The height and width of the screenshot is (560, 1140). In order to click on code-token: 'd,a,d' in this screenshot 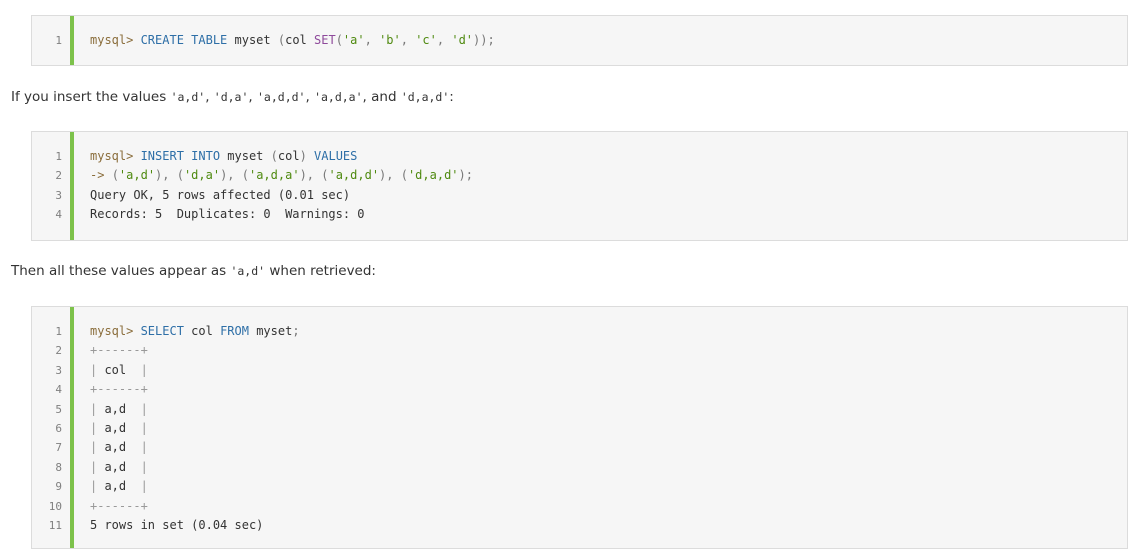, I will do `click(433, 175)`.